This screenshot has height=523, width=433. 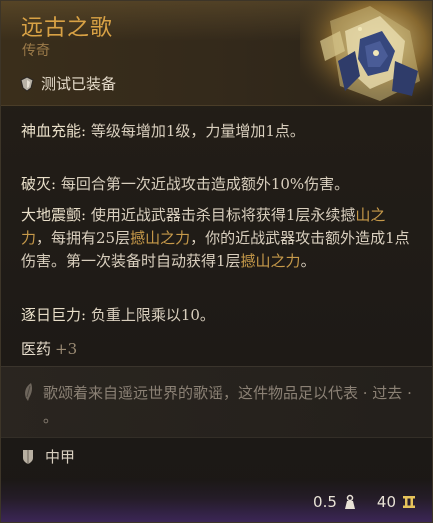 I want to click on quill-icon, so click(x=29, y=392).